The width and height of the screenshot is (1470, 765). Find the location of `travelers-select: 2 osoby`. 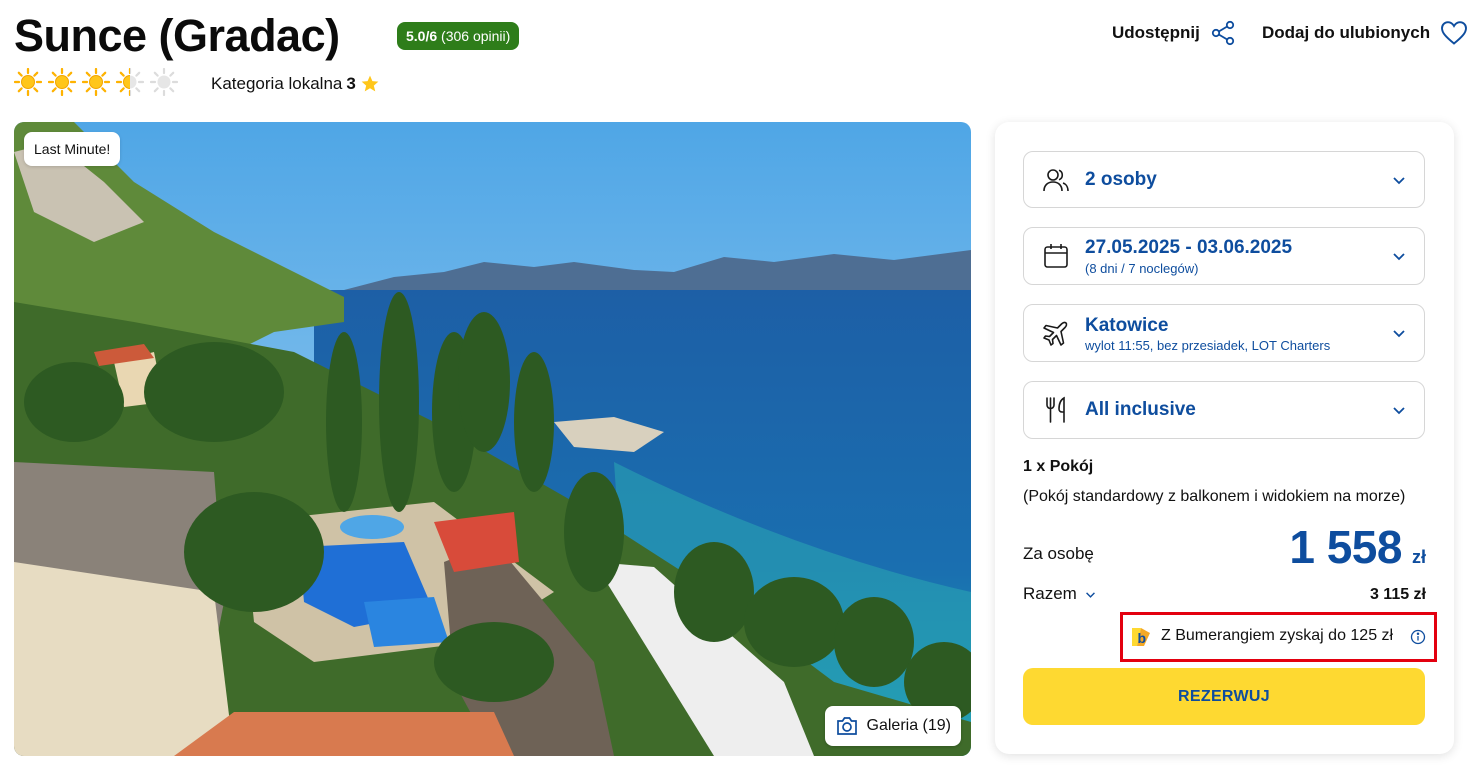

travelers-select: 2 osoby is located at coordinates (1224, 179).